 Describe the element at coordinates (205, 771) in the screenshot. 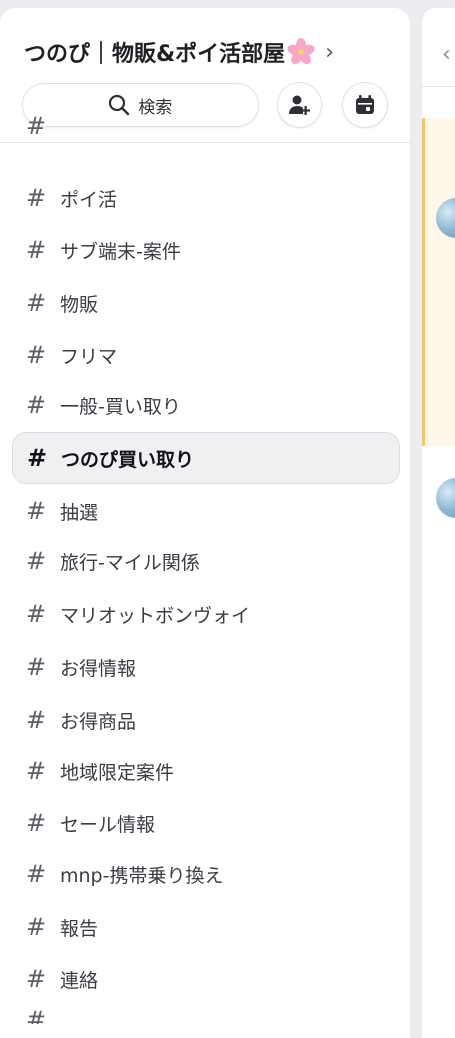

I see `channel-item: # 地域限定案件` at that location.